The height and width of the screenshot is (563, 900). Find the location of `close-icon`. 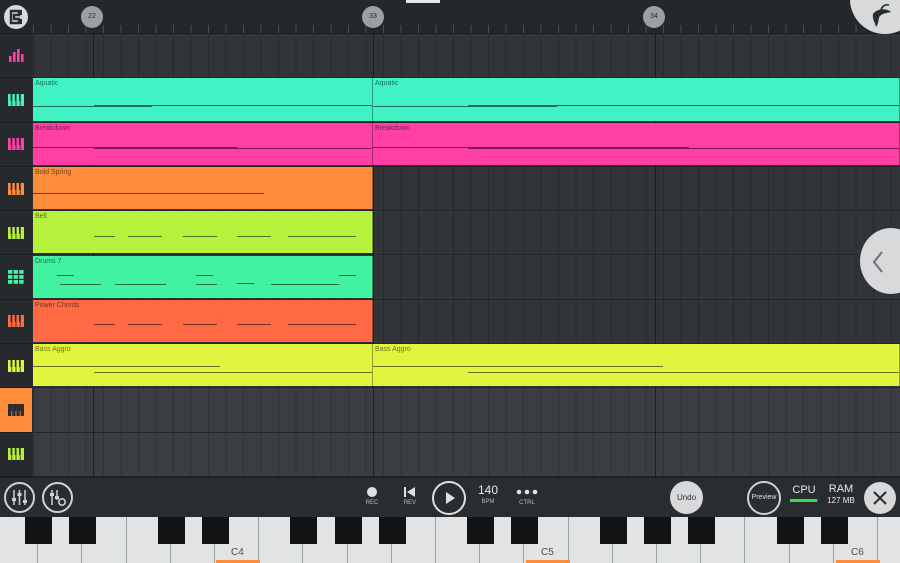

close-icon is located at coordinates (880, 498).